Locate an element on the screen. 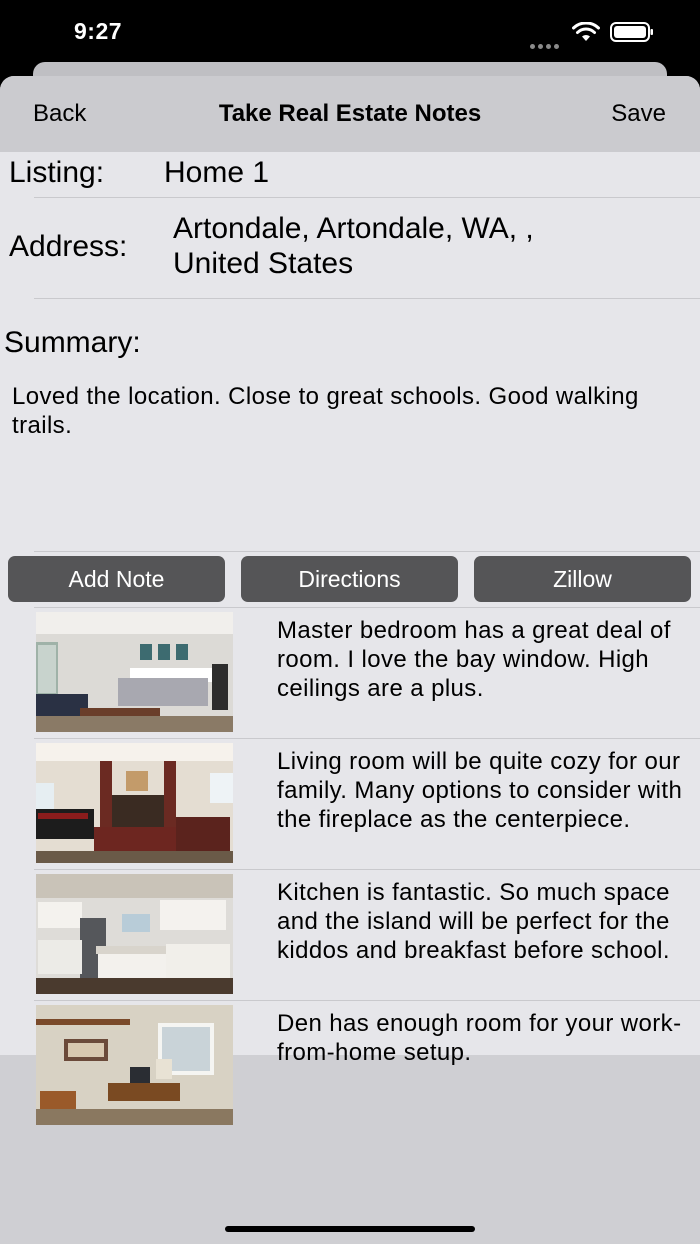 The image size is (700, 1244). den-photo is located at coordinates (134, 1065).